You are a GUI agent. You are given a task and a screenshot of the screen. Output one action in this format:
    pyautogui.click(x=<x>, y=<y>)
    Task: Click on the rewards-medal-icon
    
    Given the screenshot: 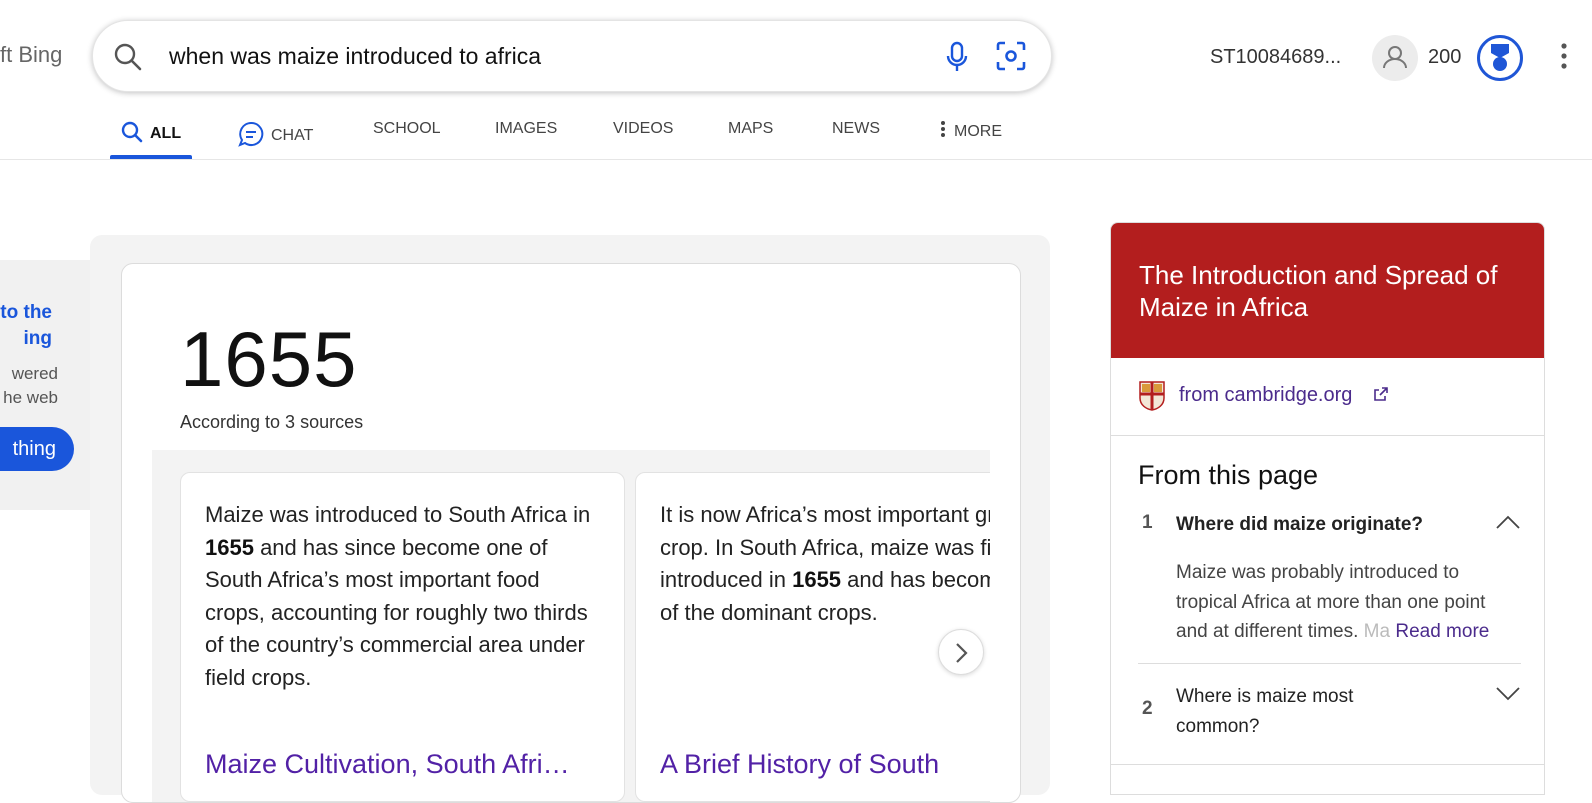 What is the action you would take?
    pyautogui.click(x=1500, y=58)
    